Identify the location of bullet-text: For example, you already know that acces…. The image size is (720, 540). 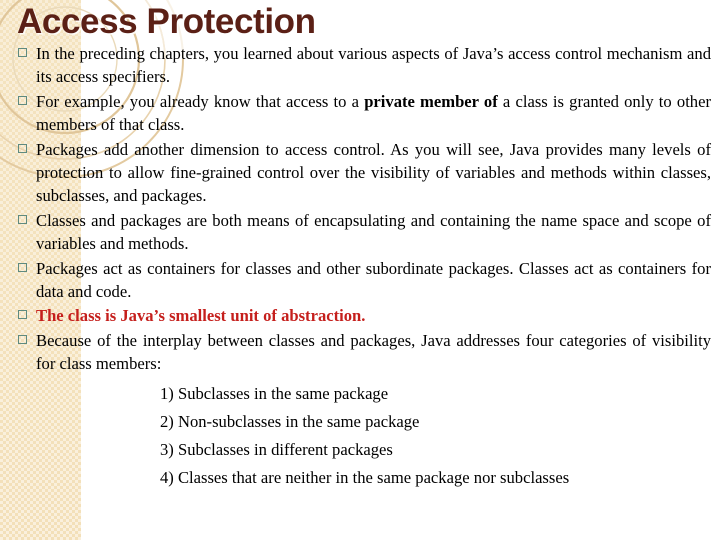
(200, 101).